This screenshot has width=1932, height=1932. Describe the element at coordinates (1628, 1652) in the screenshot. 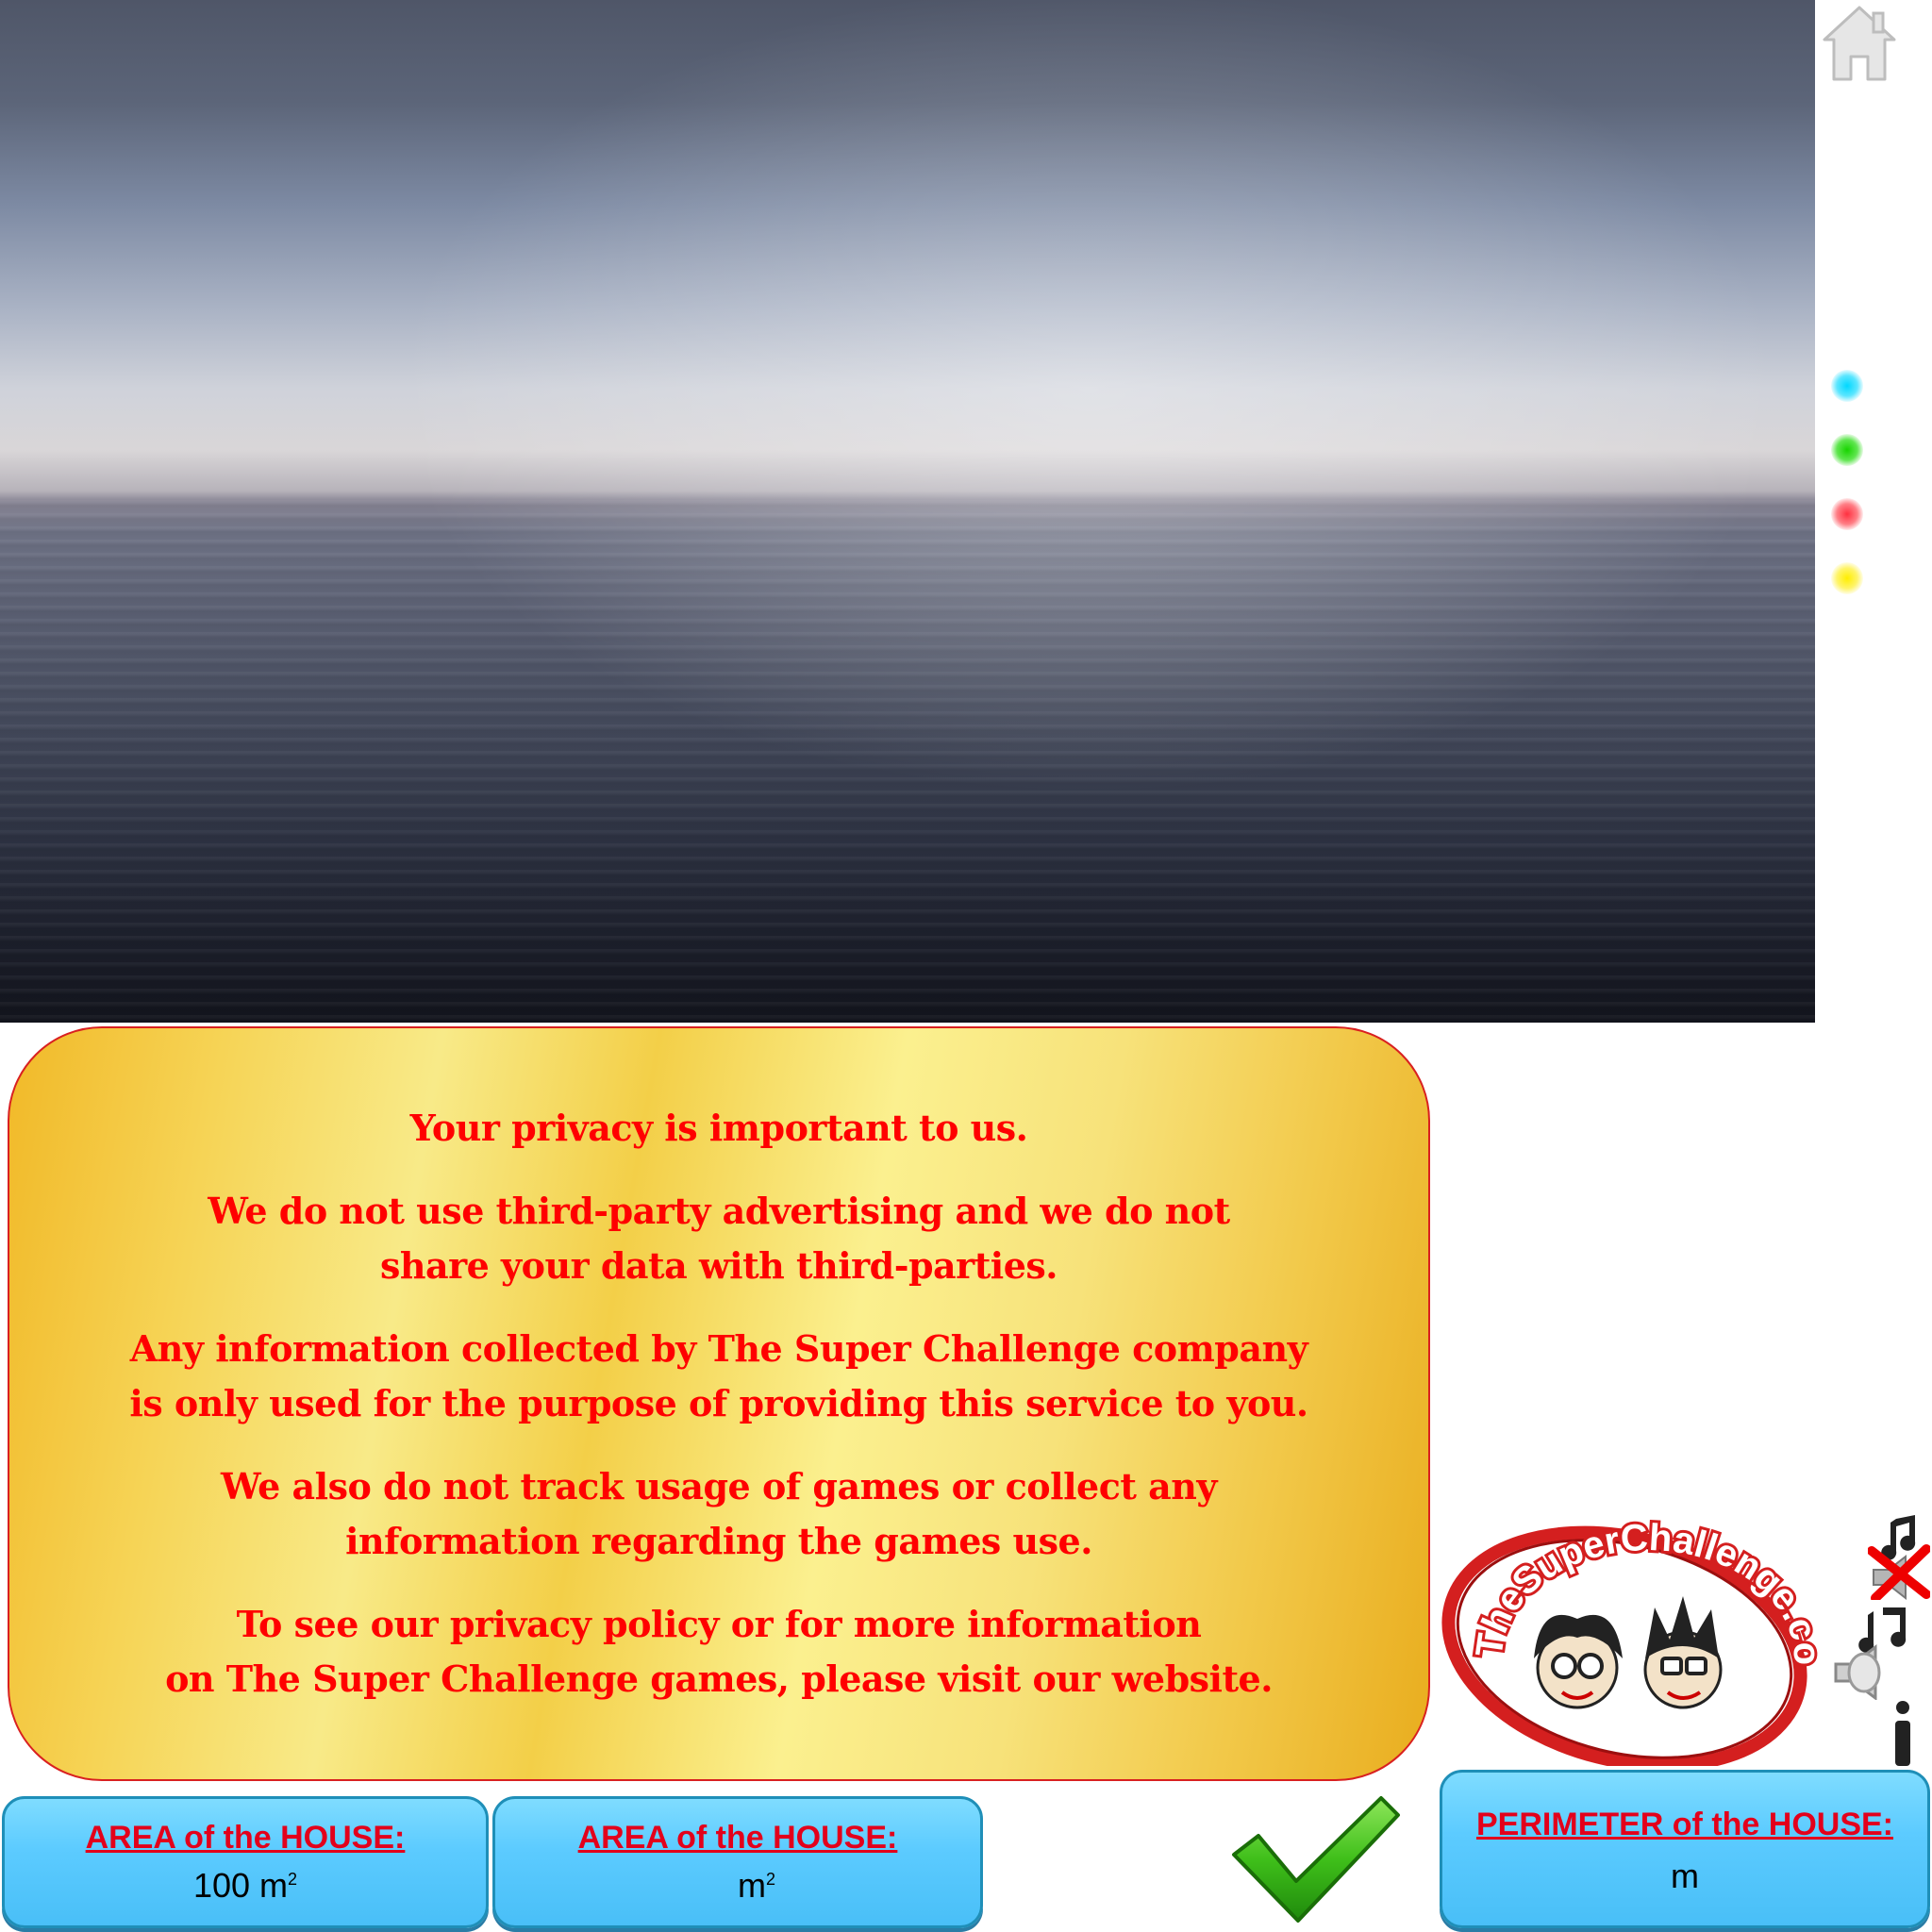

I see `logo-faces` at that location.